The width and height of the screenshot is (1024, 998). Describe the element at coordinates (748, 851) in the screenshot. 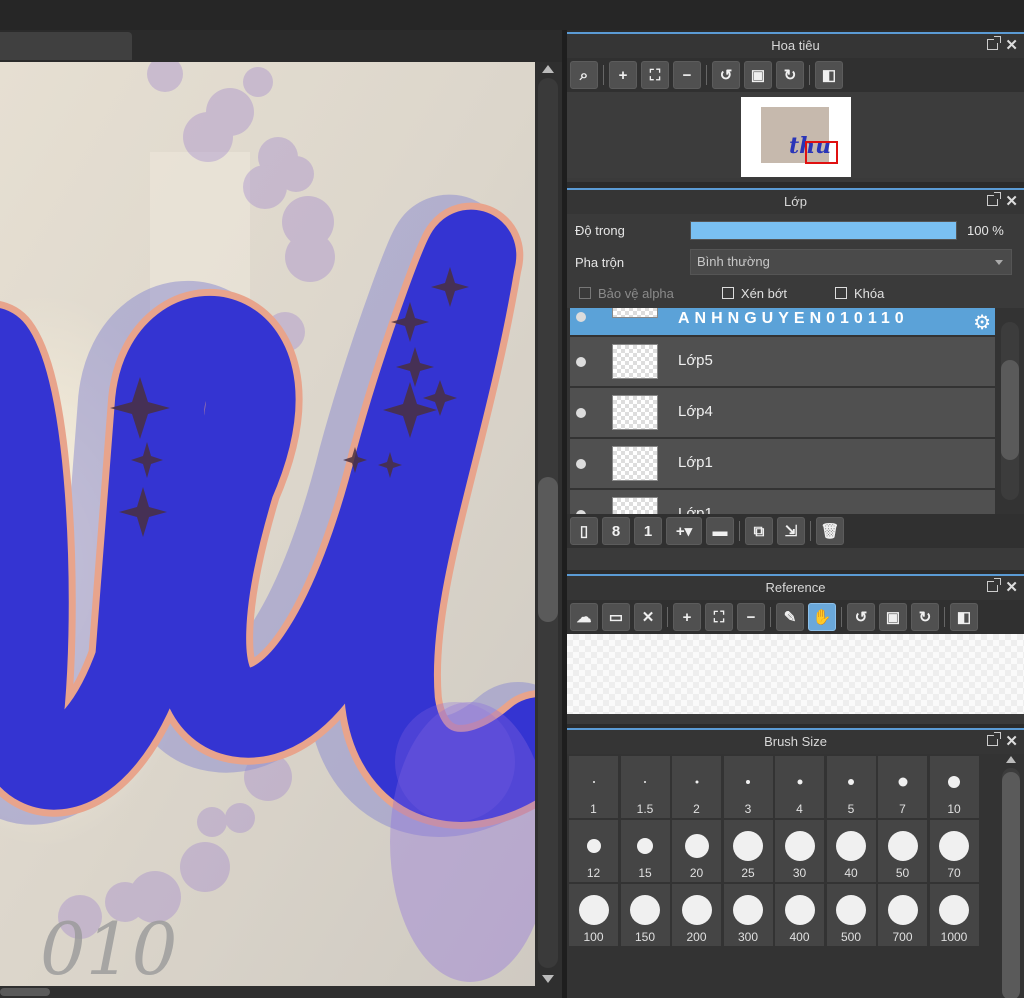

I see `brush-size-option: 25` at that location.